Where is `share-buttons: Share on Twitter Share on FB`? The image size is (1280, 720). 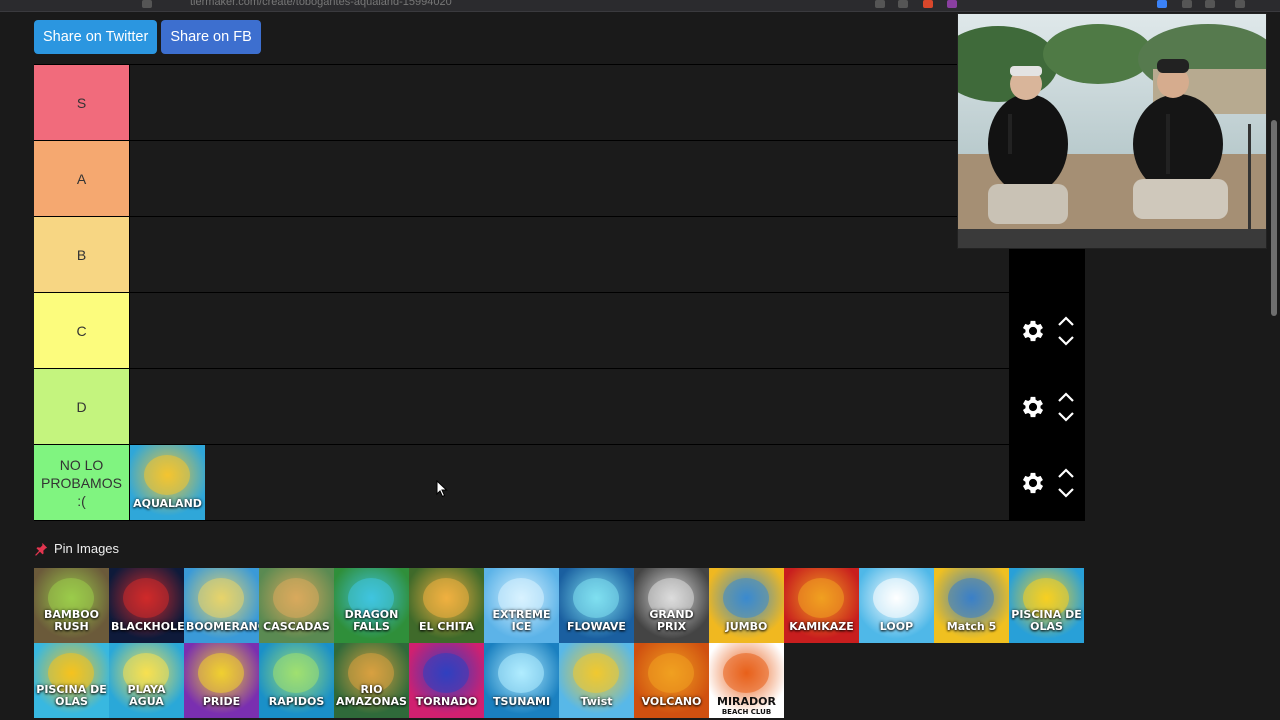
share-buttons: Share on Twitter Share on FB is located at coordinates (147, 37).